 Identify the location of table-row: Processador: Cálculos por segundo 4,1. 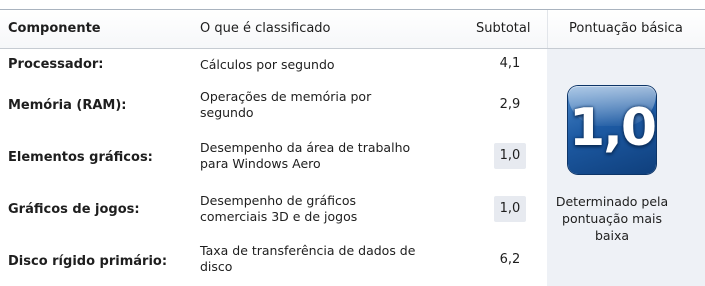
(273, 64).